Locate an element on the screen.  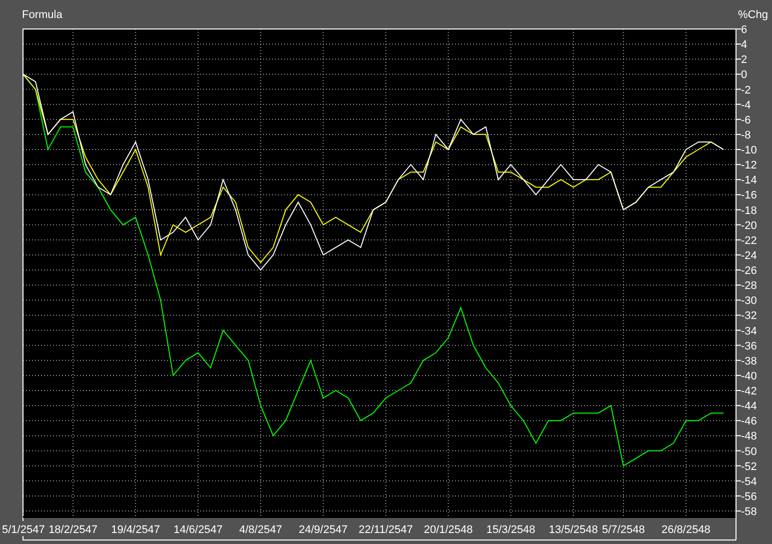
y-tick-label: 6 is located at coordinates (744, 30).